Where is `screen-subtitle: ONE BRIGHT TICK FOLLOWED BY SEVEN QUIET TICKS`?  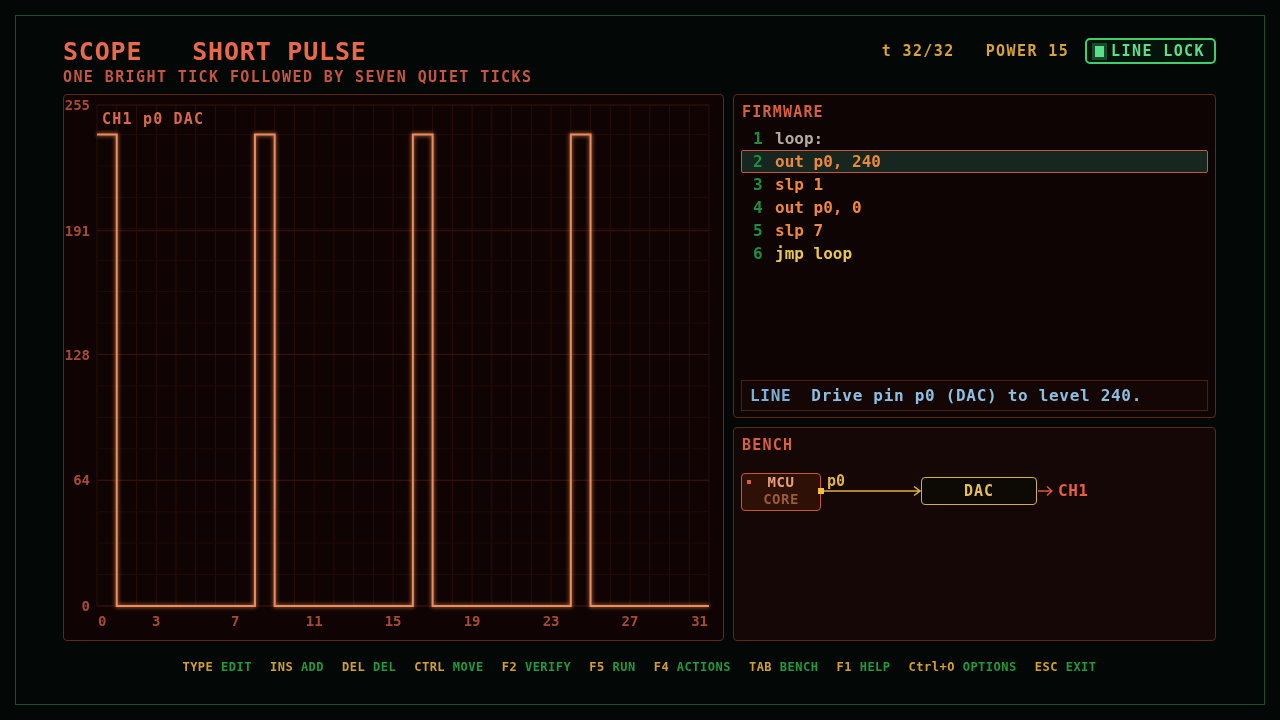 screen-subtitle: ONE BRIGHT TICK FOLLOWED BY SEVEN QUIET TICKS is located at coordinates (298, 77).